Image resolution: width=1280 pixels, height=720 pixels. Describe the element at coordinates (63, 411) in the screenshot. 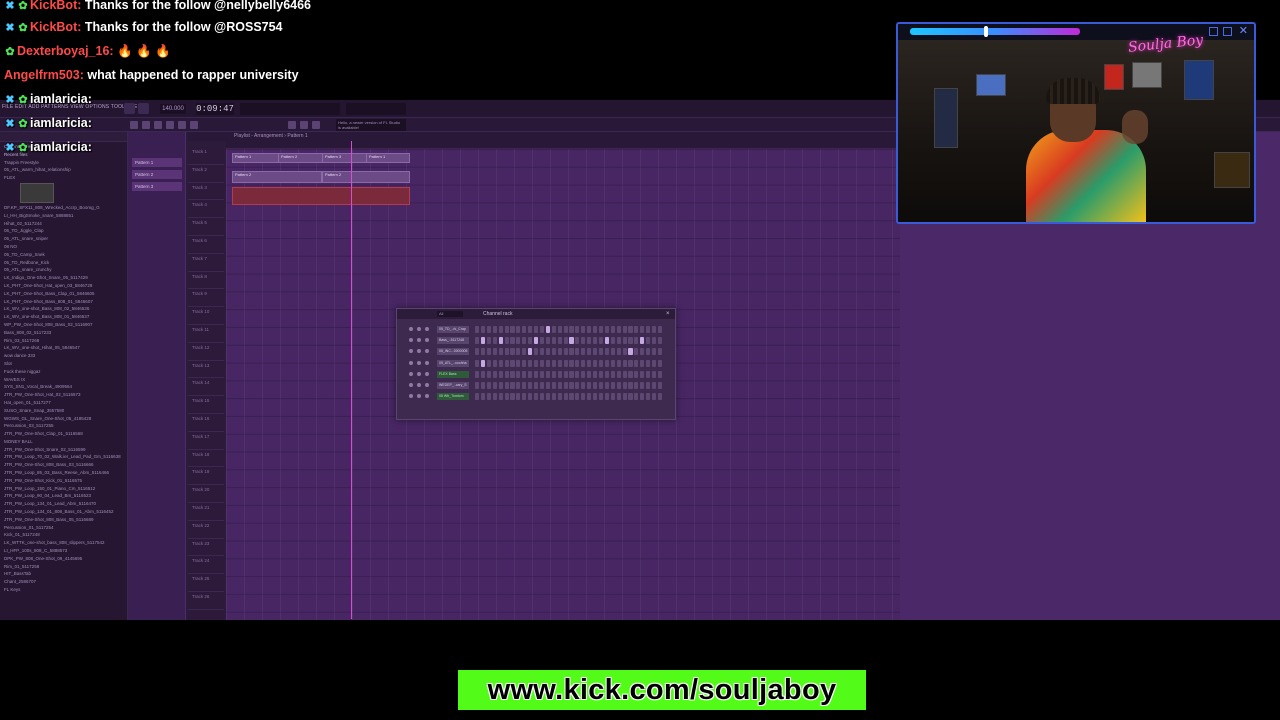

I see `browser-item: SUSO_Snare_Snap_3557580` at that location.